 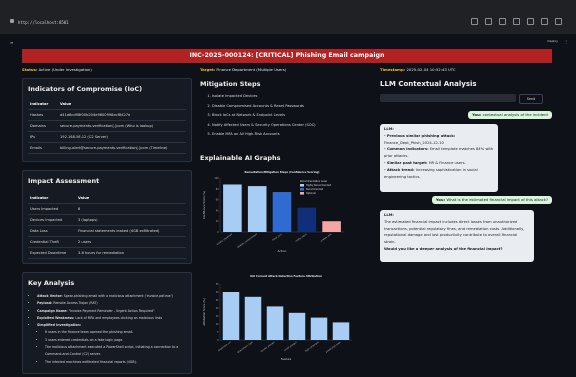 I want to click on y-tick-label: 35, so click(x=217, y=284).